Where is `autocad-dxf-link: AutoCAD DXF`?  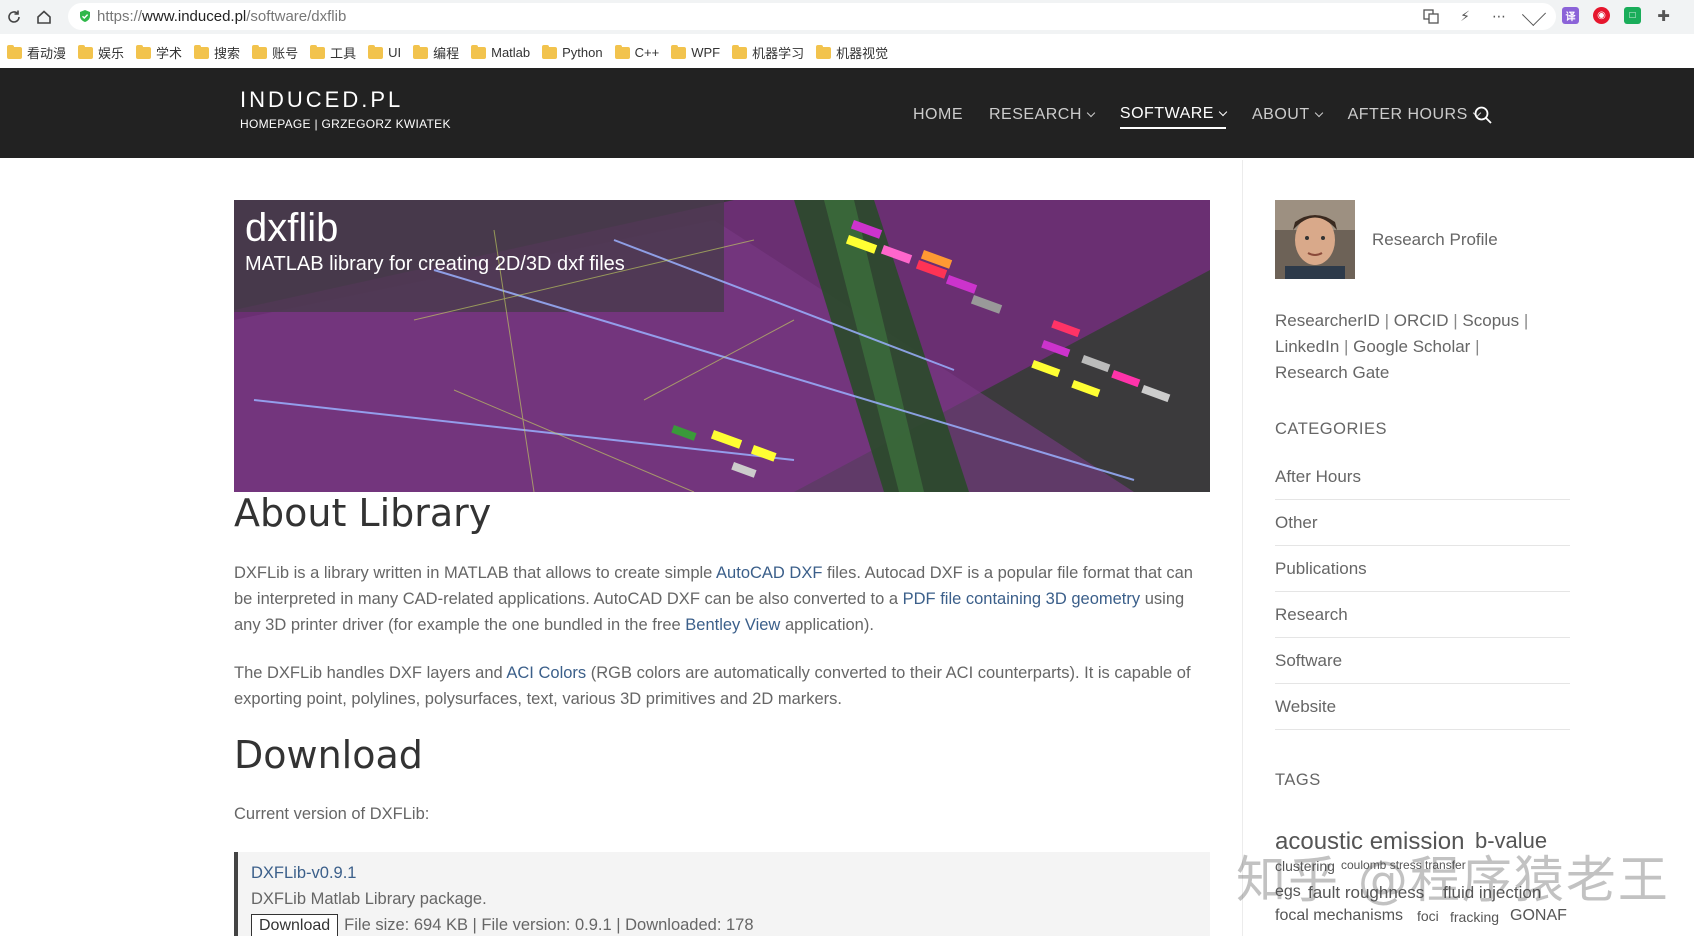
autocad-dxf-link: AutoCAD DXF is located at coordinates (769, 573).